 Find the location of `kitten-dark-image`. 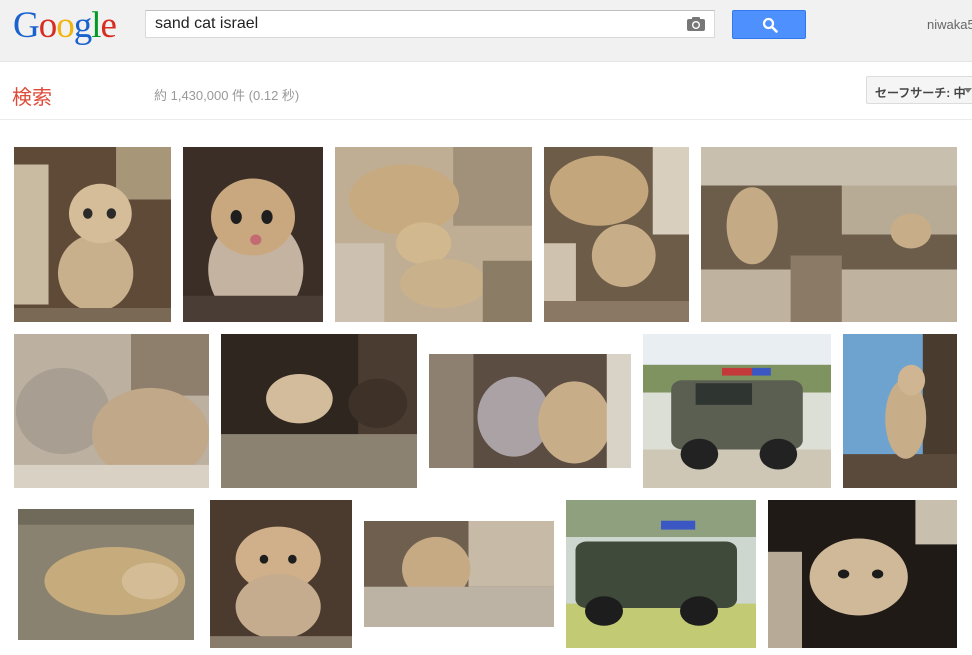

kitten-dark-image is located at coordinates (319, 411).